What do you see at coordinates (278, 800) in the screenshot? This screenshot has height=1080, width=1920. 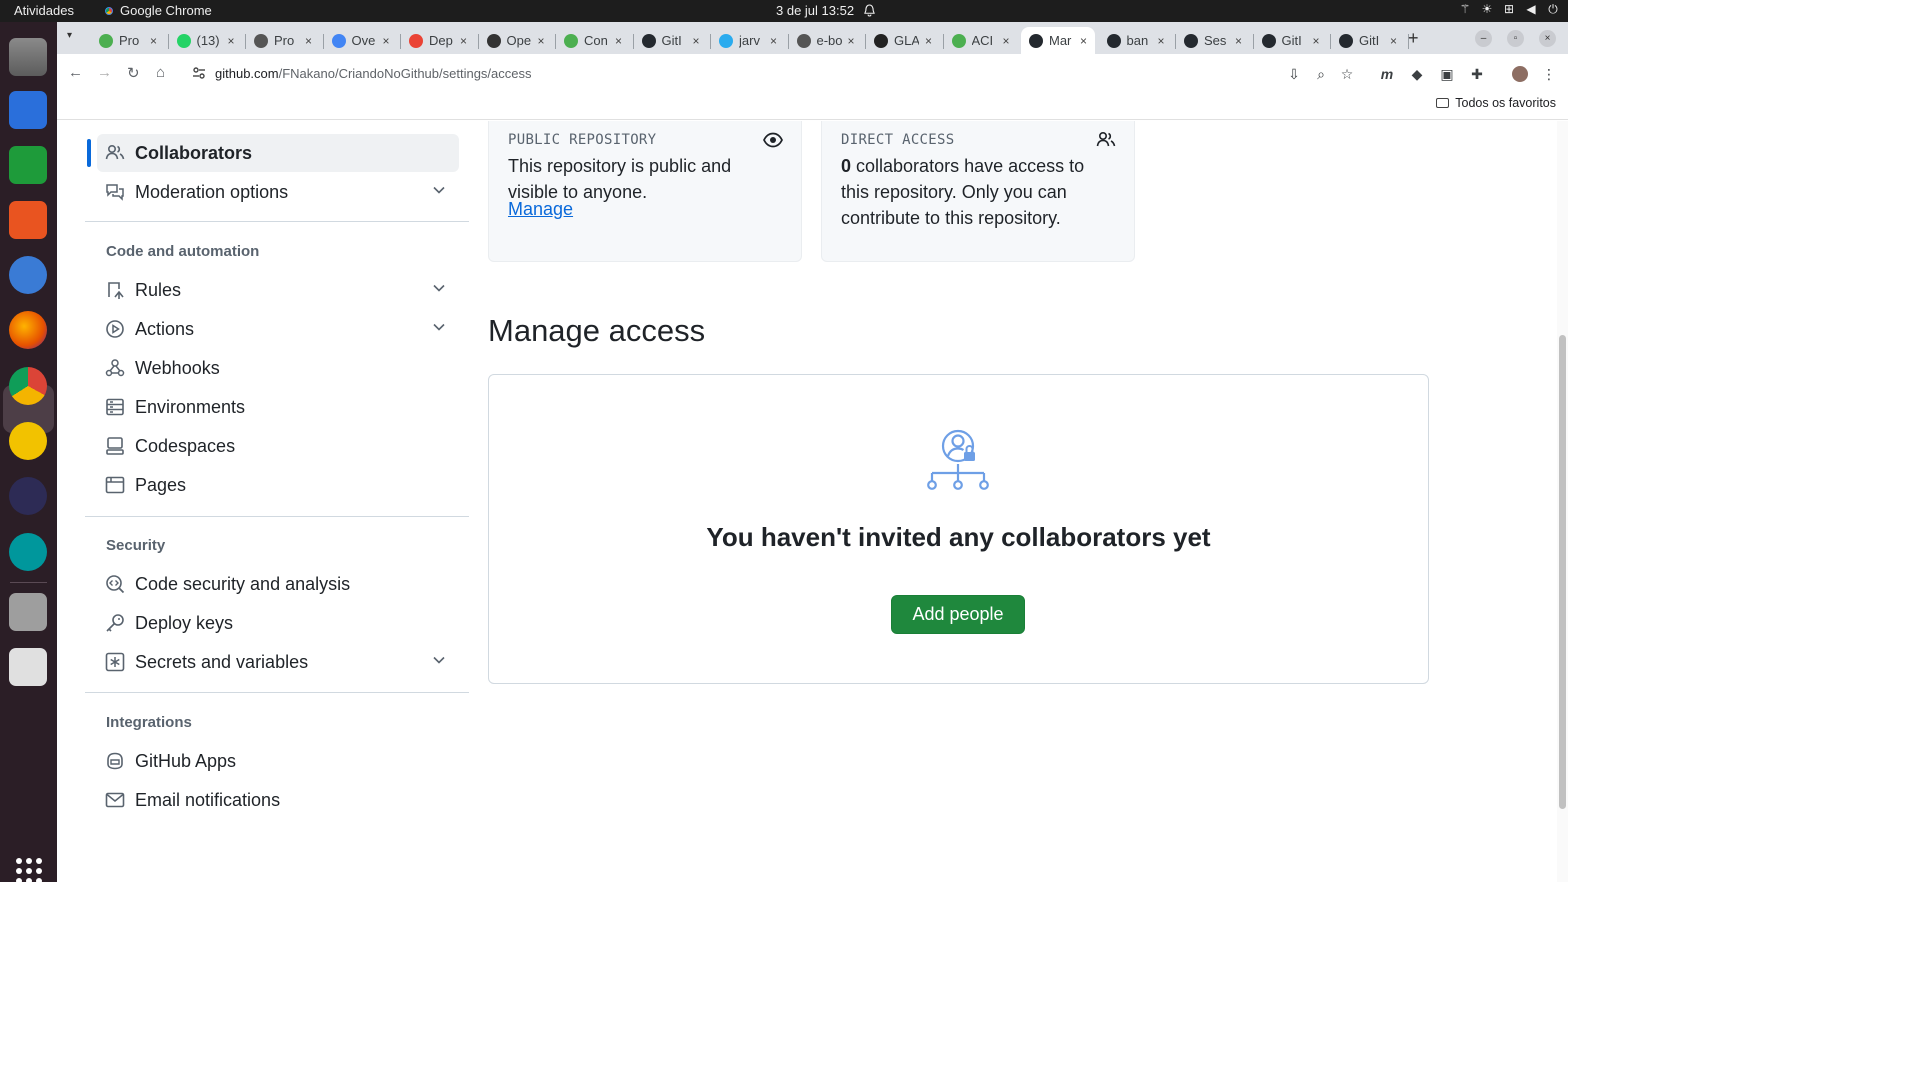 I see `sidebar-item-email-notifications: Email notifications` at bounding box center [278, 800].